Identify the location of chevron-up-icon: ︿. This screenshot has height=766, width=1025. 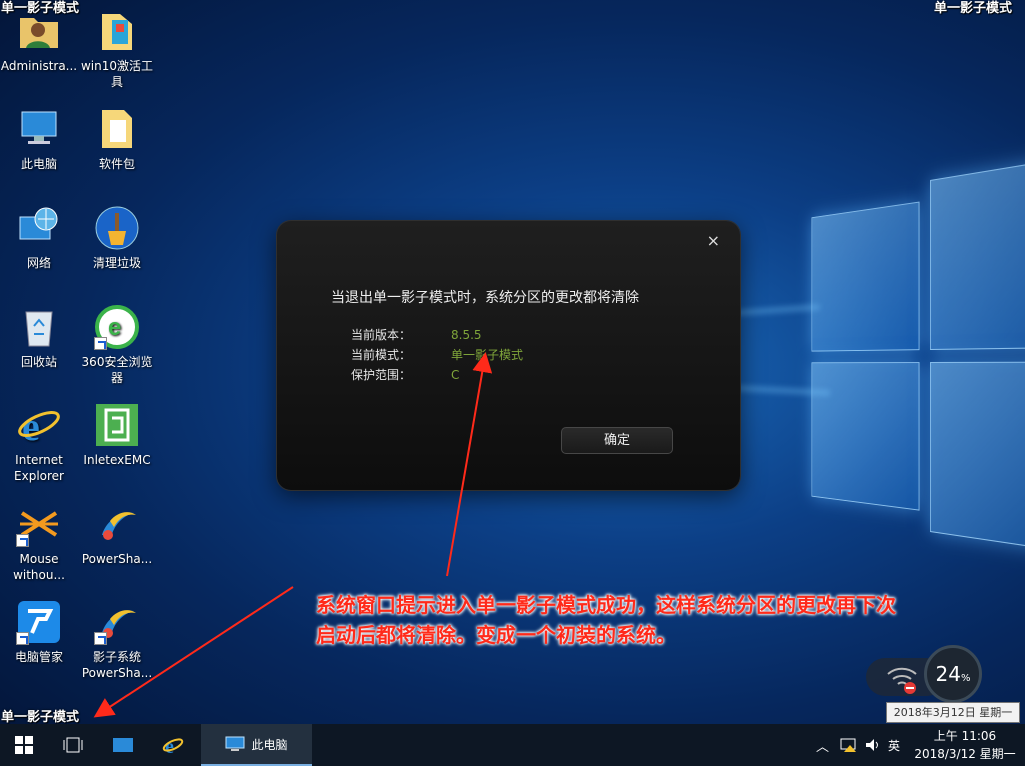
(823, 747).